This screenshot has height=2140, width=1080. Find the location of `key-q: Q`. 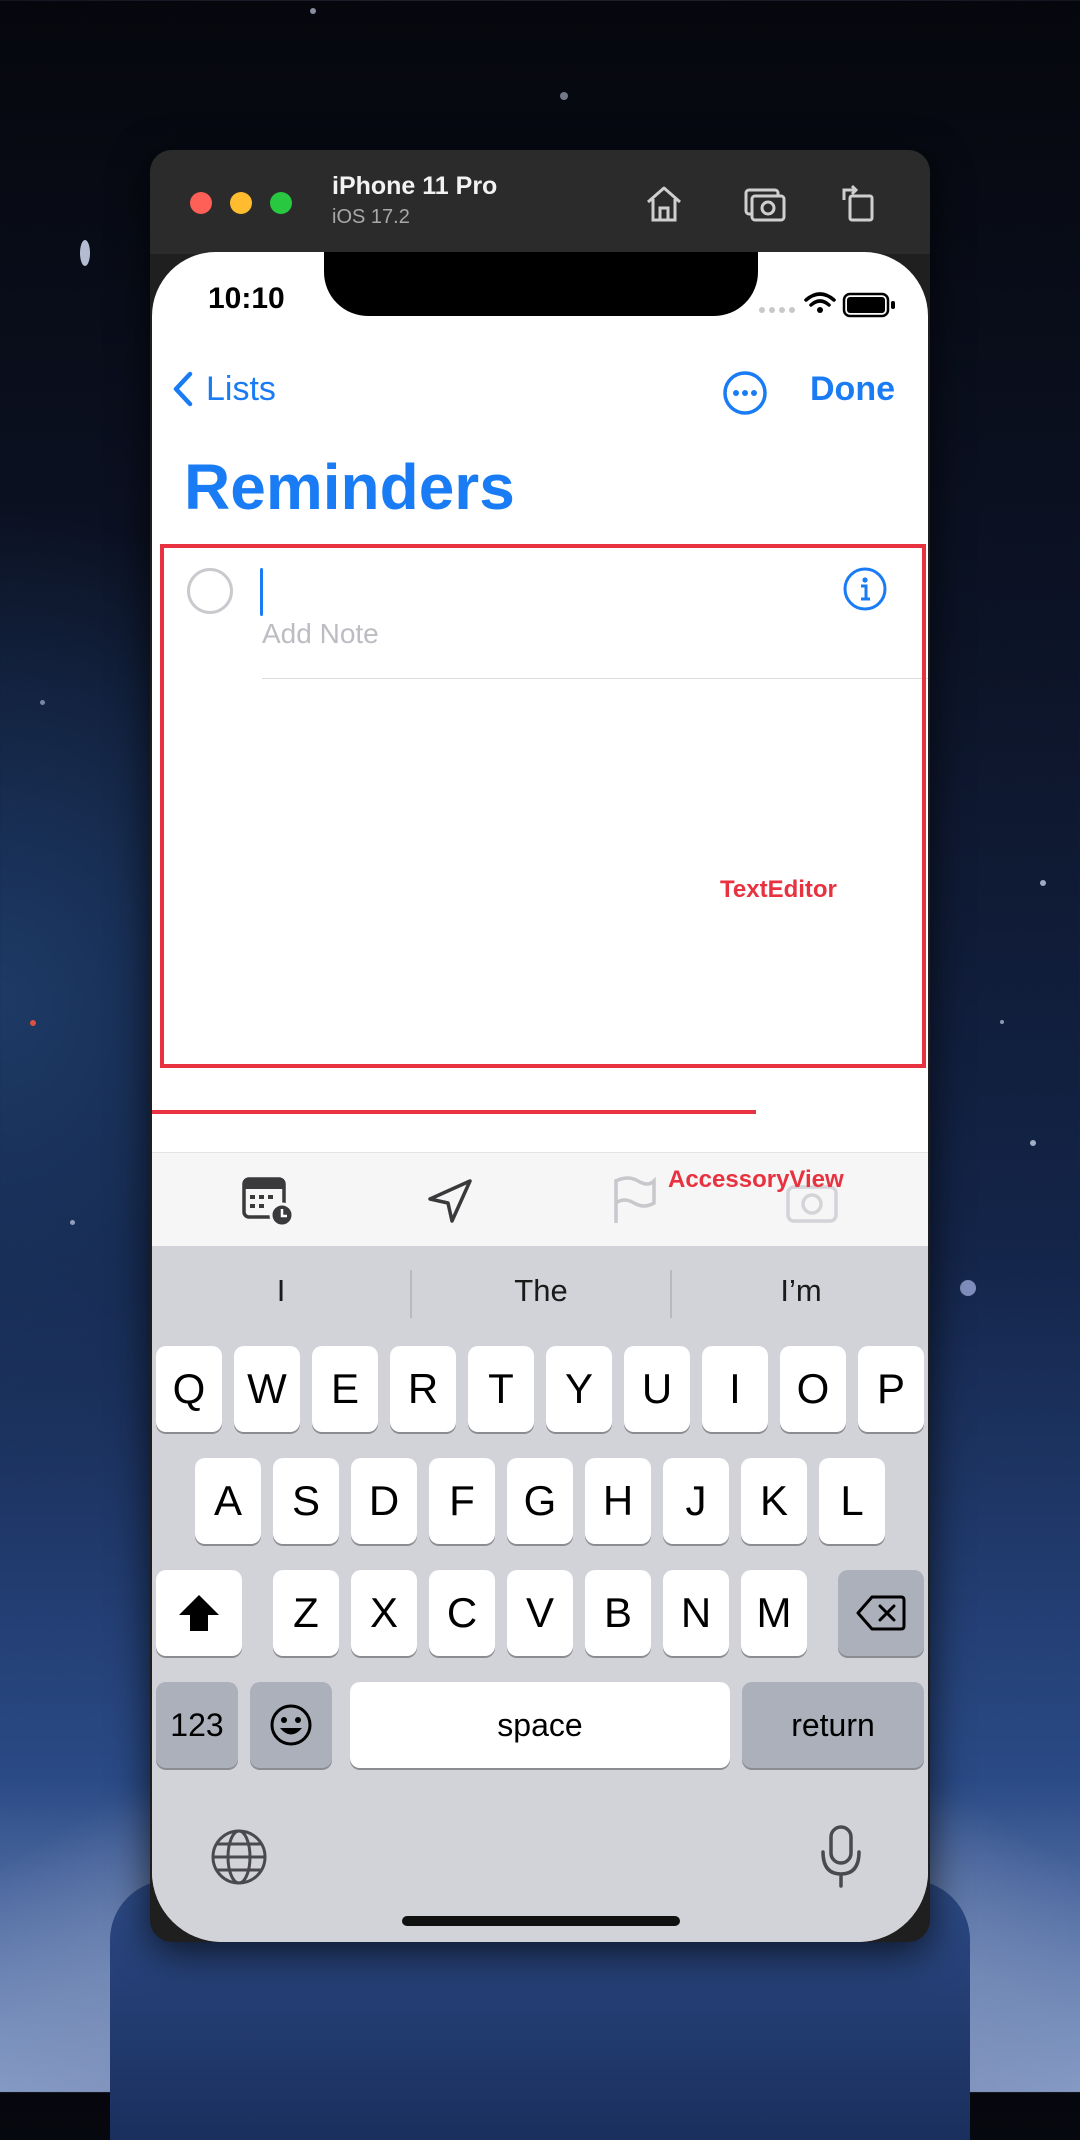

key-q: Q is located at coordinates (189, 1389).